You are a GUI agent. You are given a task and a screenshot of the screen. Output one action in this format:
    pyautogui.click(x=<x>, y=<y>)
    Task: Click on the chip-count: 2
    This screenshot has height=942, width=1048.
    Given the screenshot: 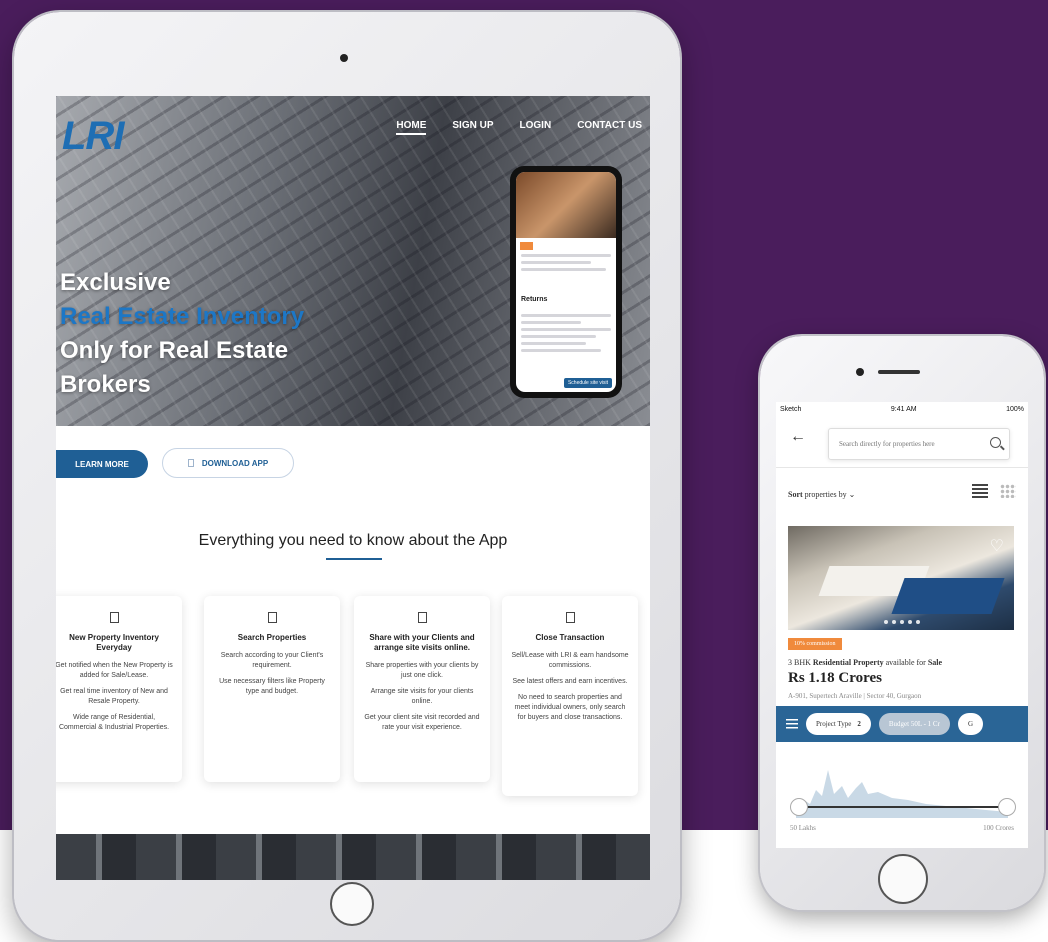 What is the action you would take?
    pyautogui.click(x=859, y=724)
    